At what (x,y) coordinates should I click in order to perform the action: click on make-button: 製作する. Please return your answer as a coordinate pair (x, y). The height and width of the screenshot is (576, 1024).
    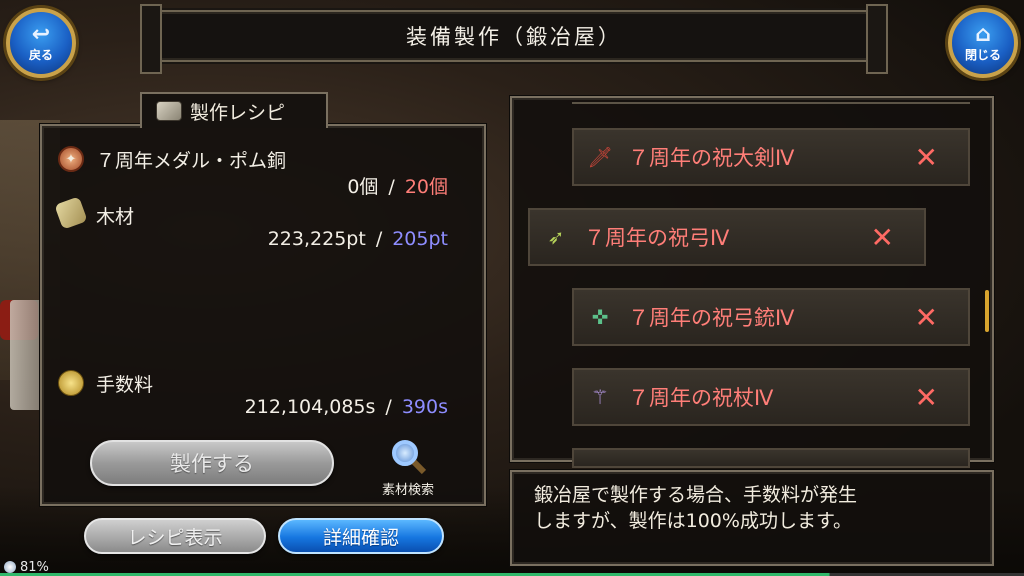
    Looking at the image, I should click on (212, 463).